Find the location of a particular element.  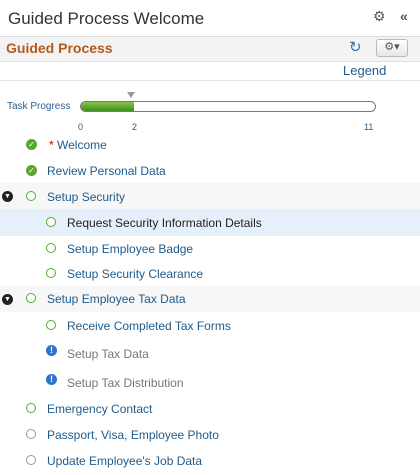

progress-current-label: 2 is located at coordinates (135, 127).